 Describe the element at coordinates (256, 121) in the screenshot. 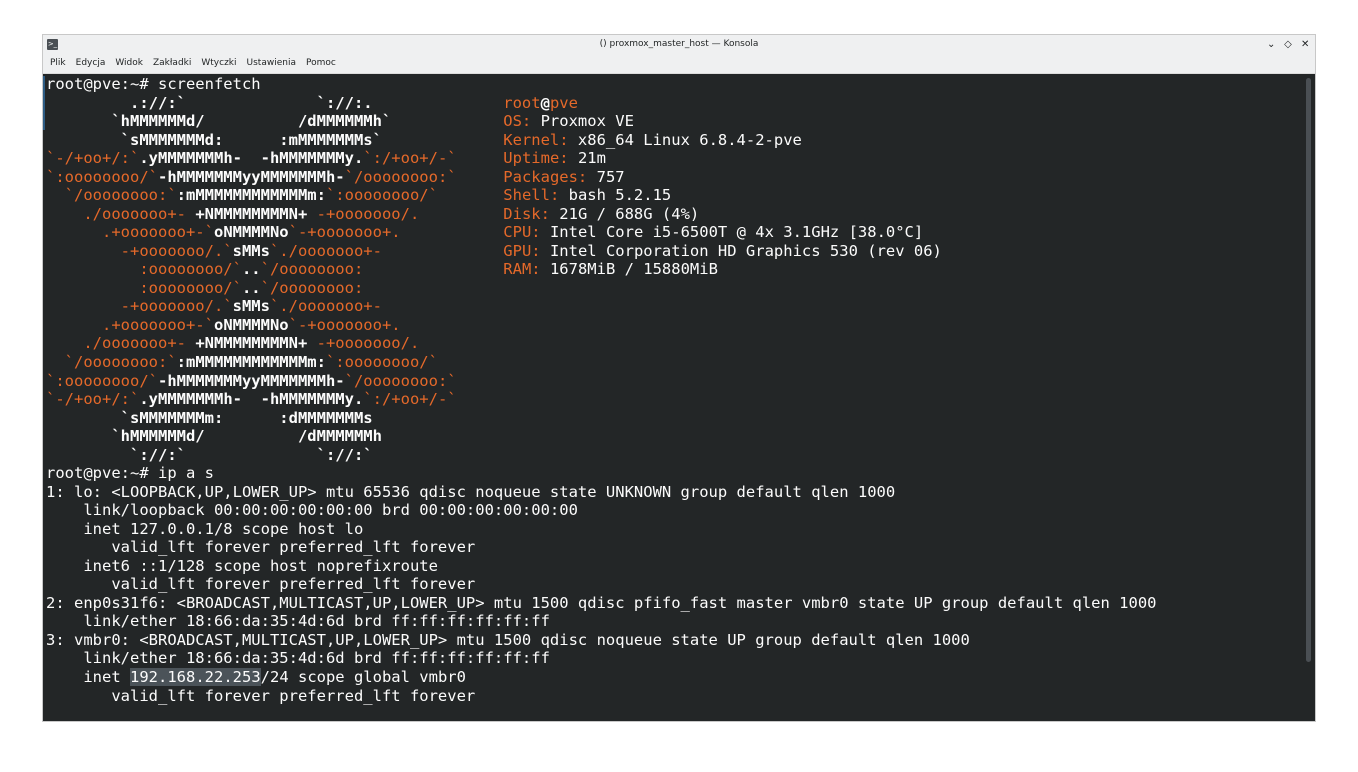

I see `logo-segment: `hMMMMMMd/ /dMMMMMMh`` at that location.